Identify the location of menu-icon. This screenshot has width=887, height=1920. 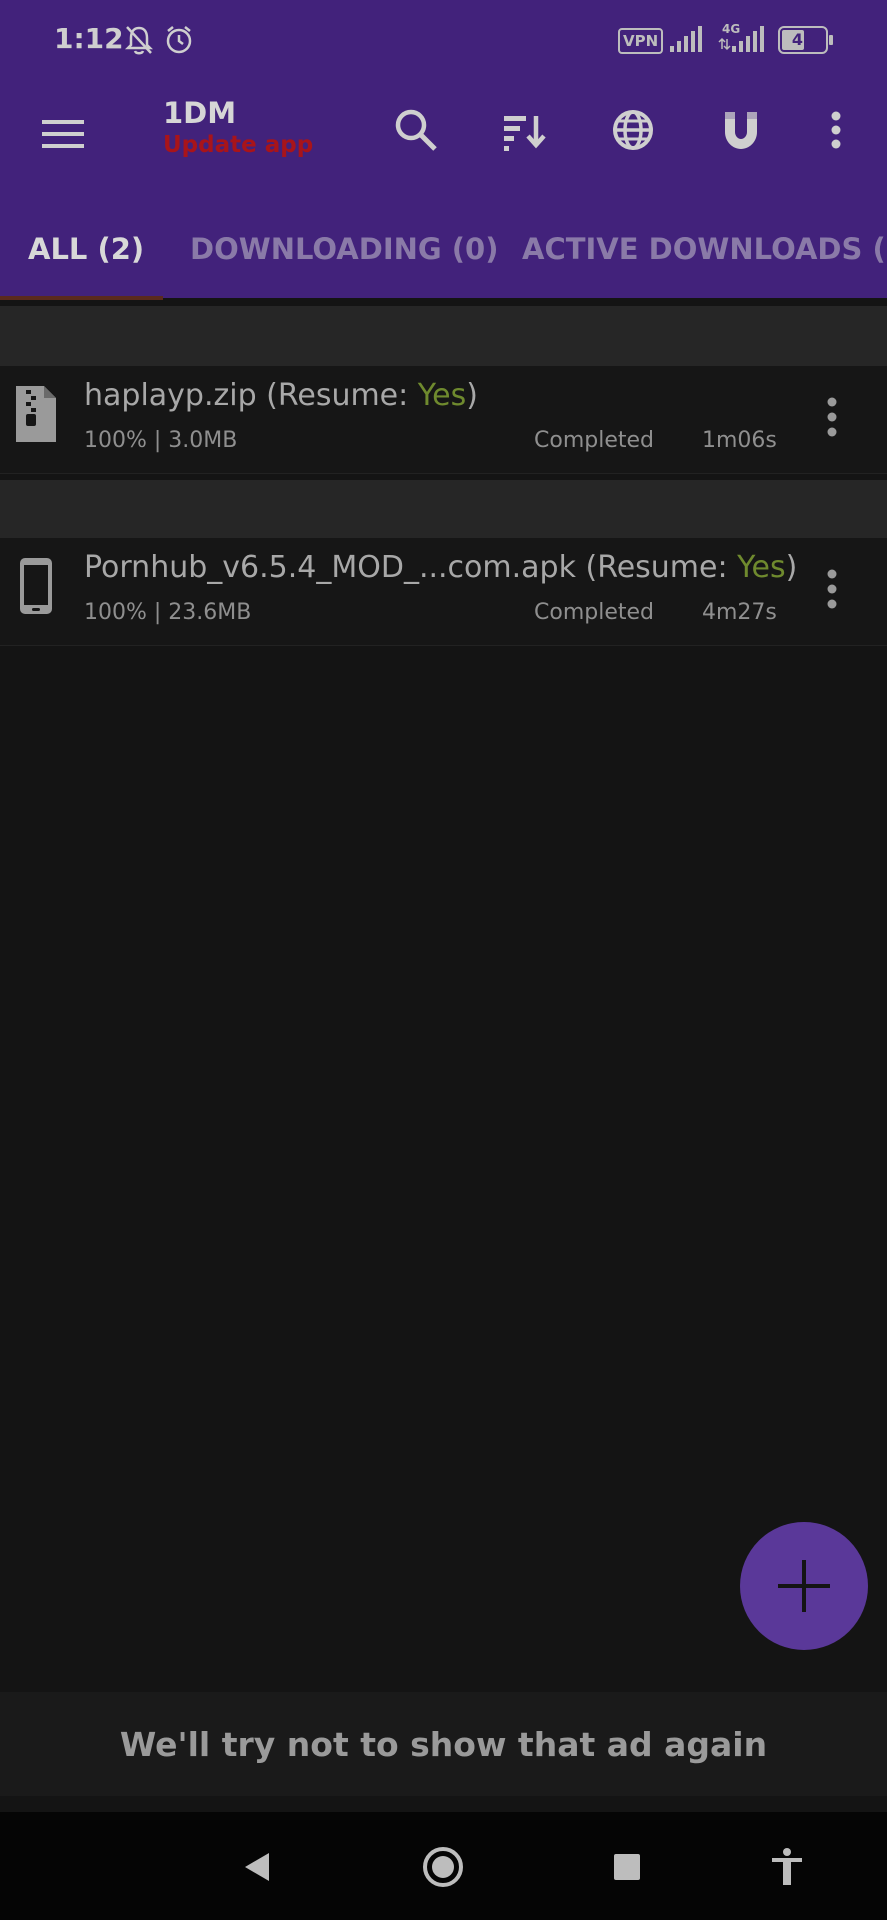
(64, 134).